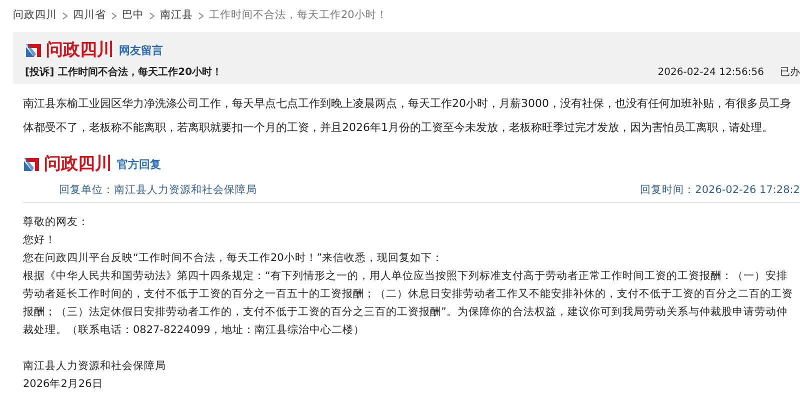  What do you see at coordinates (141, 50) in the screenshot?
I see `section-label: 网友留言` at bounding box center [141, 50].